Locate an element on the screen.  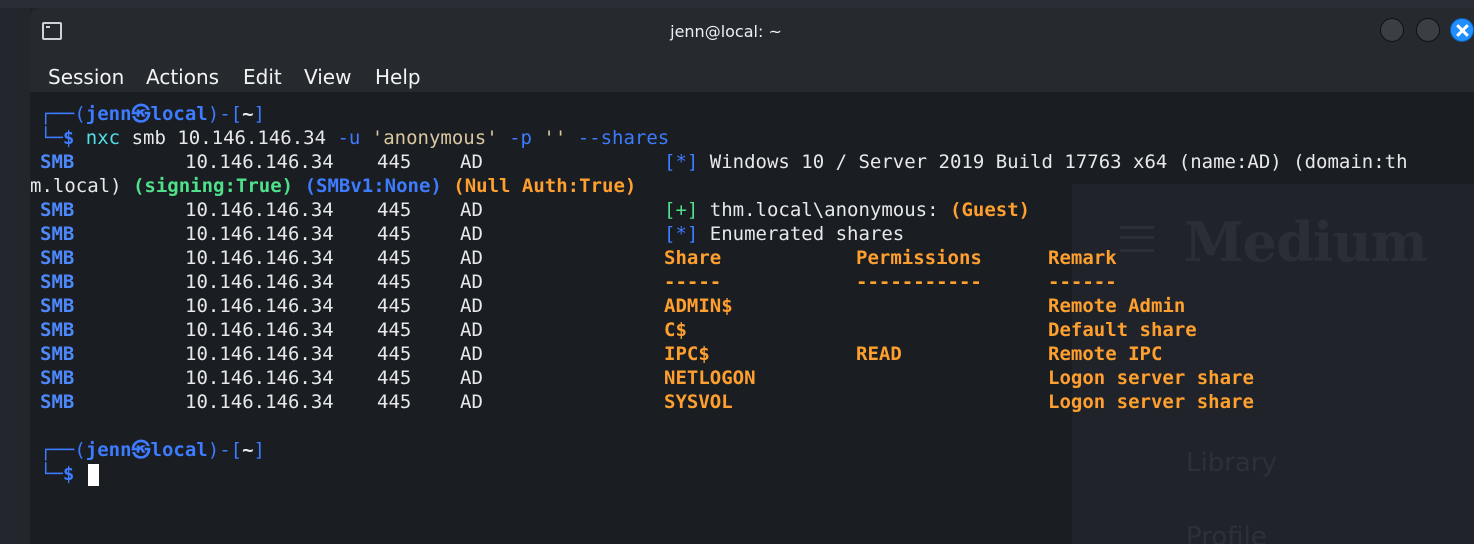
auth-result-text: [+] thm.local\anonymous: (Guest) is located at coordinates (847, 210).